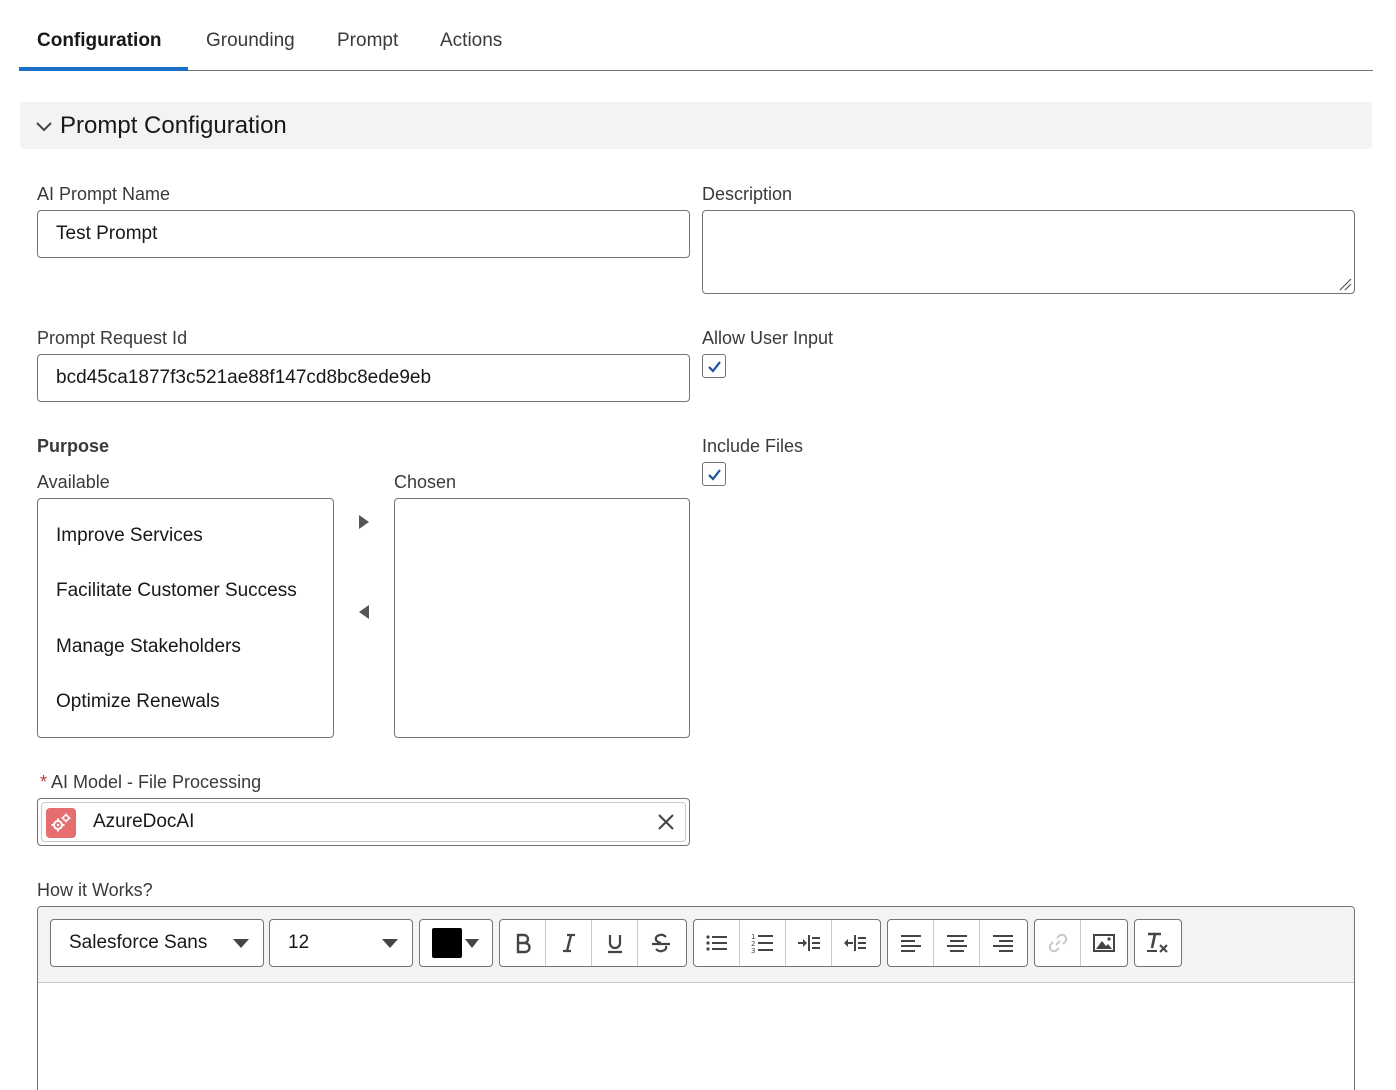  I want to click on list-item: Facilitate Customer Success, so click(176, 591).